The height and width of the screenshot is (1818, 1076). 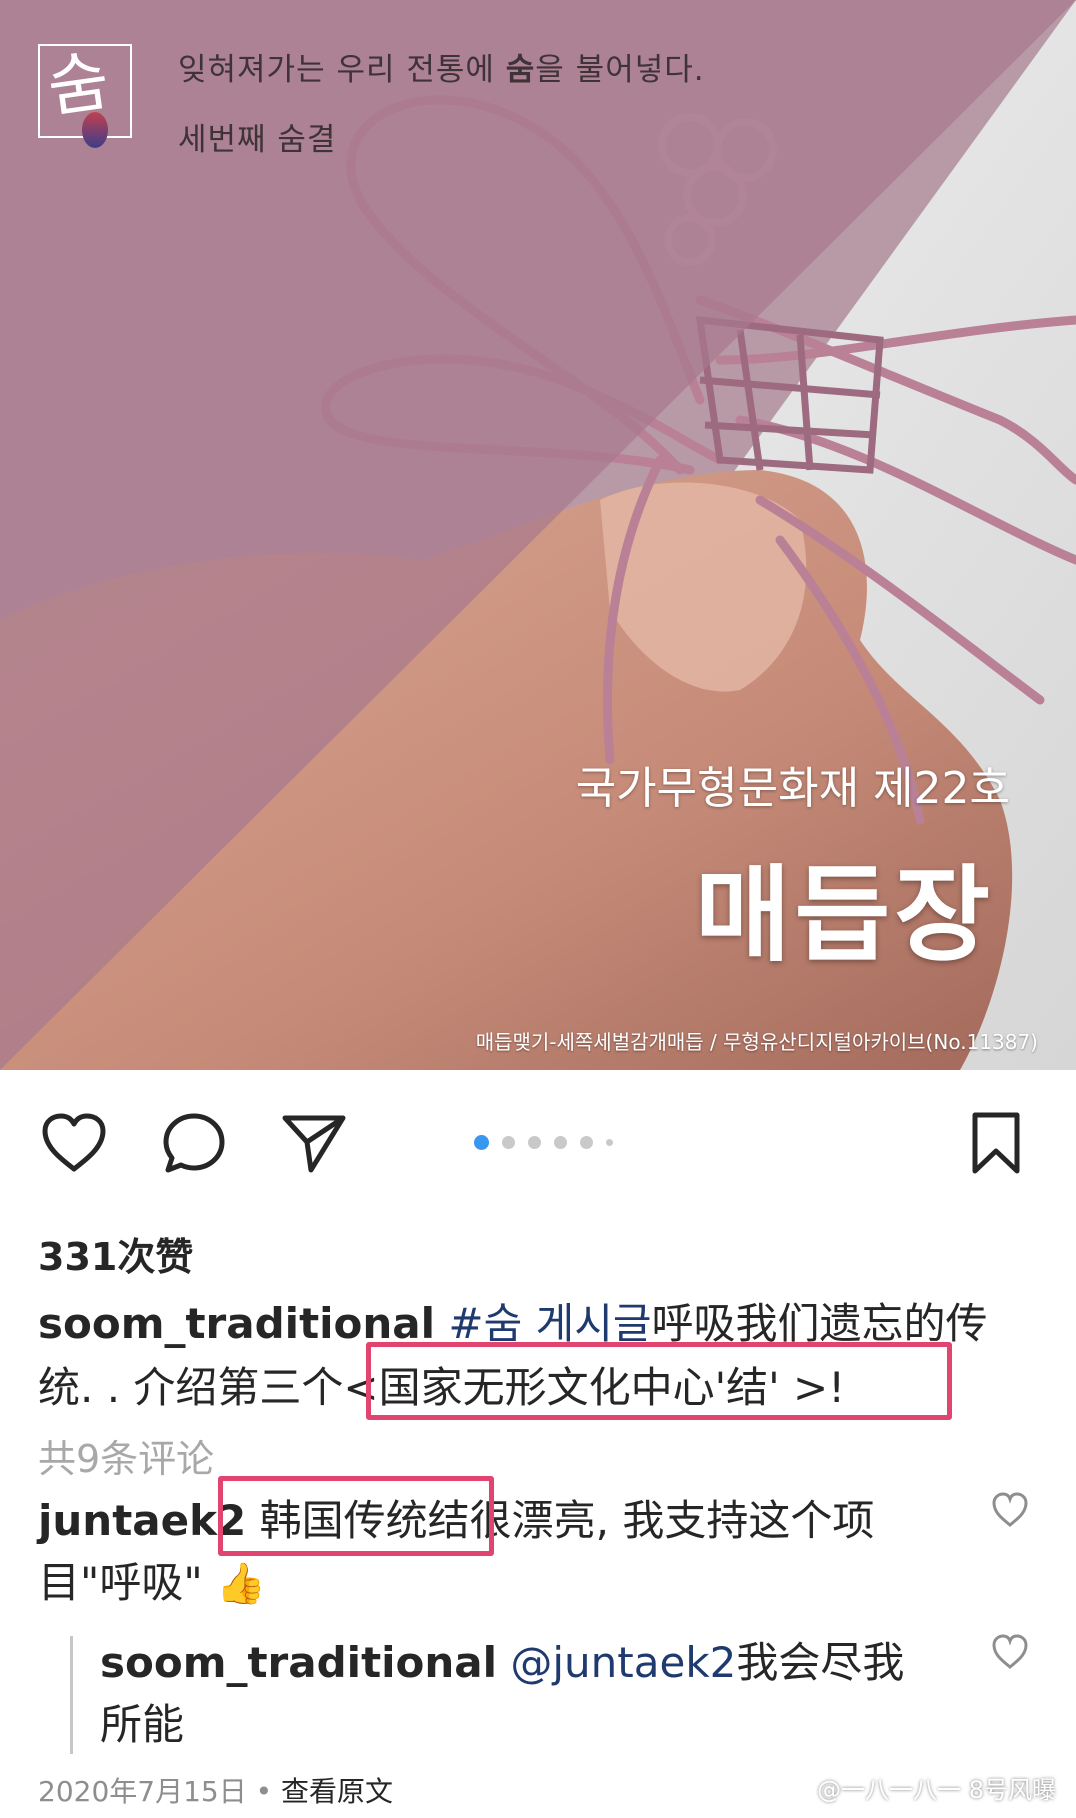 I want to click on reply-thread-line, so click(x=71, y=1695).